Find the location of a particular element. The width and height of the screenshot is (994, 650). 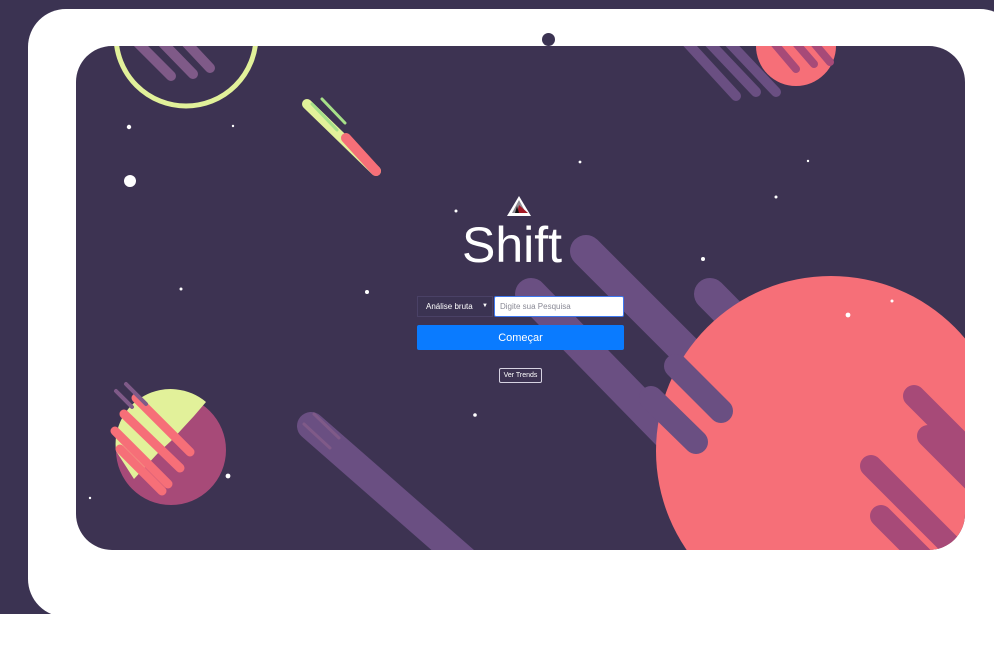

start-button: Começar is located at coordinates (520, 337).